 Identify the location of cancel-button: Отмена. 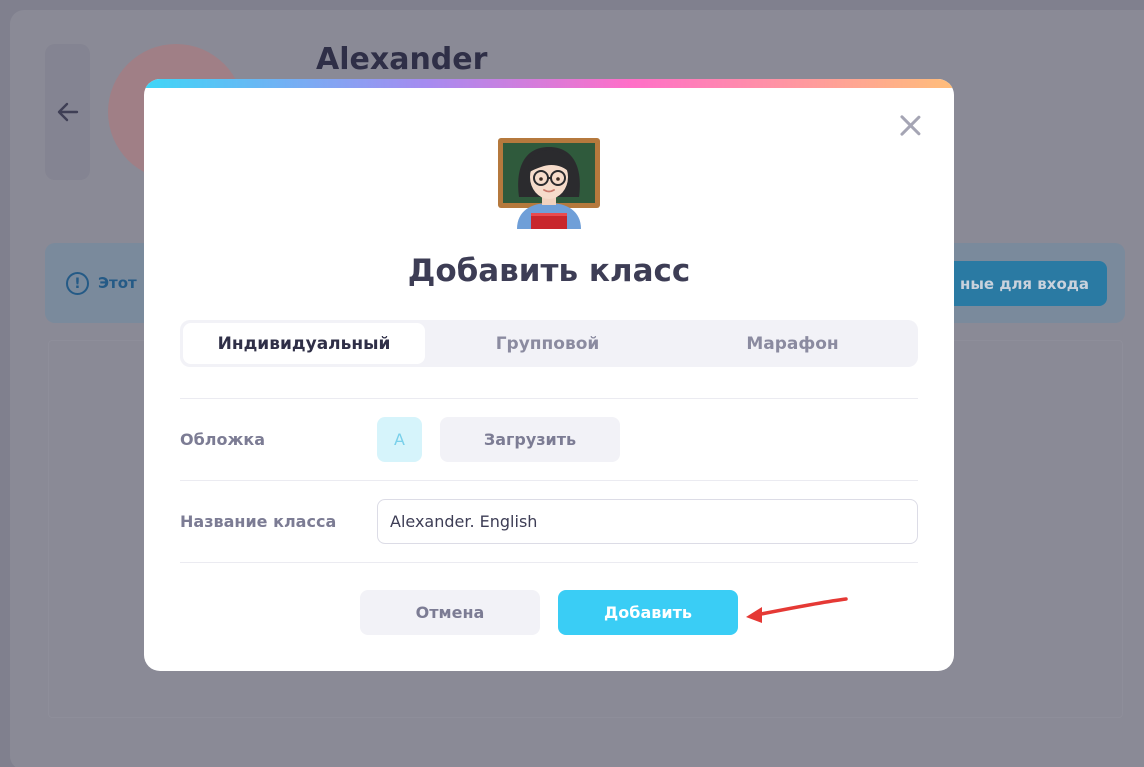
(450, 612).